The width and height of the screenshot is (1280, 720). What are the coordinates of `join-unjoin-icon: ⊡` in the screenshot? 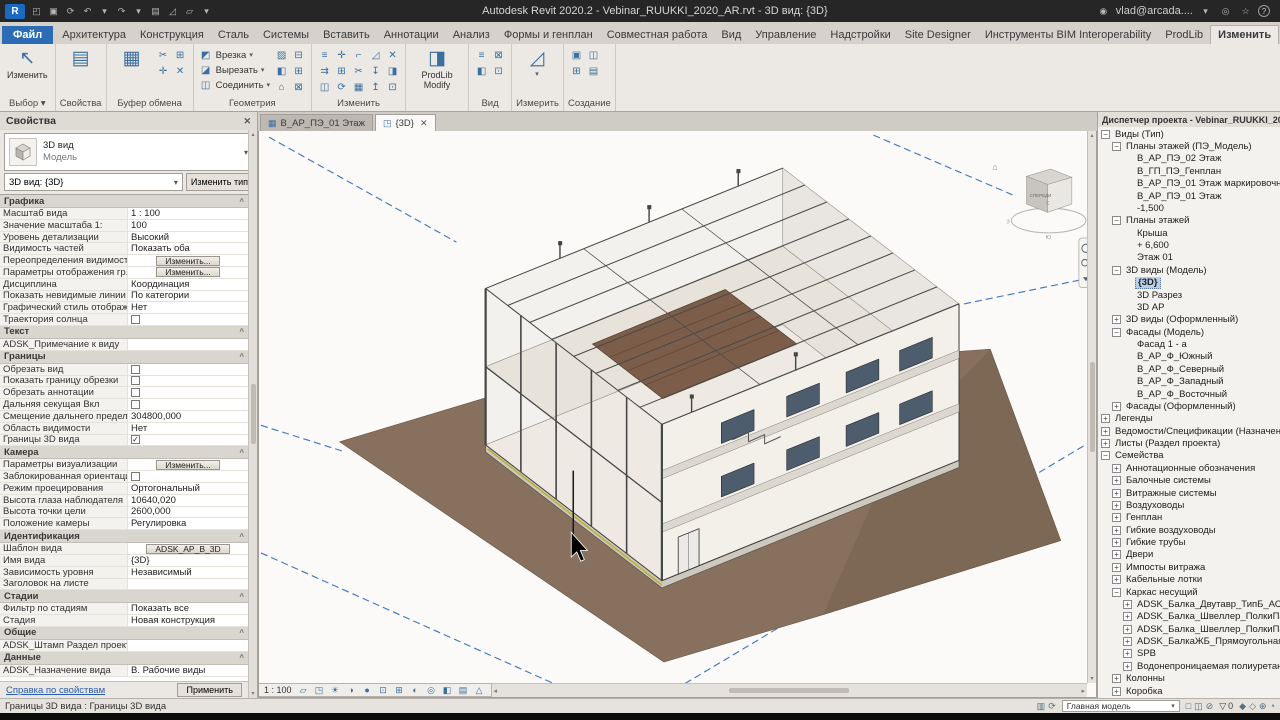 It's located at (392, 87).